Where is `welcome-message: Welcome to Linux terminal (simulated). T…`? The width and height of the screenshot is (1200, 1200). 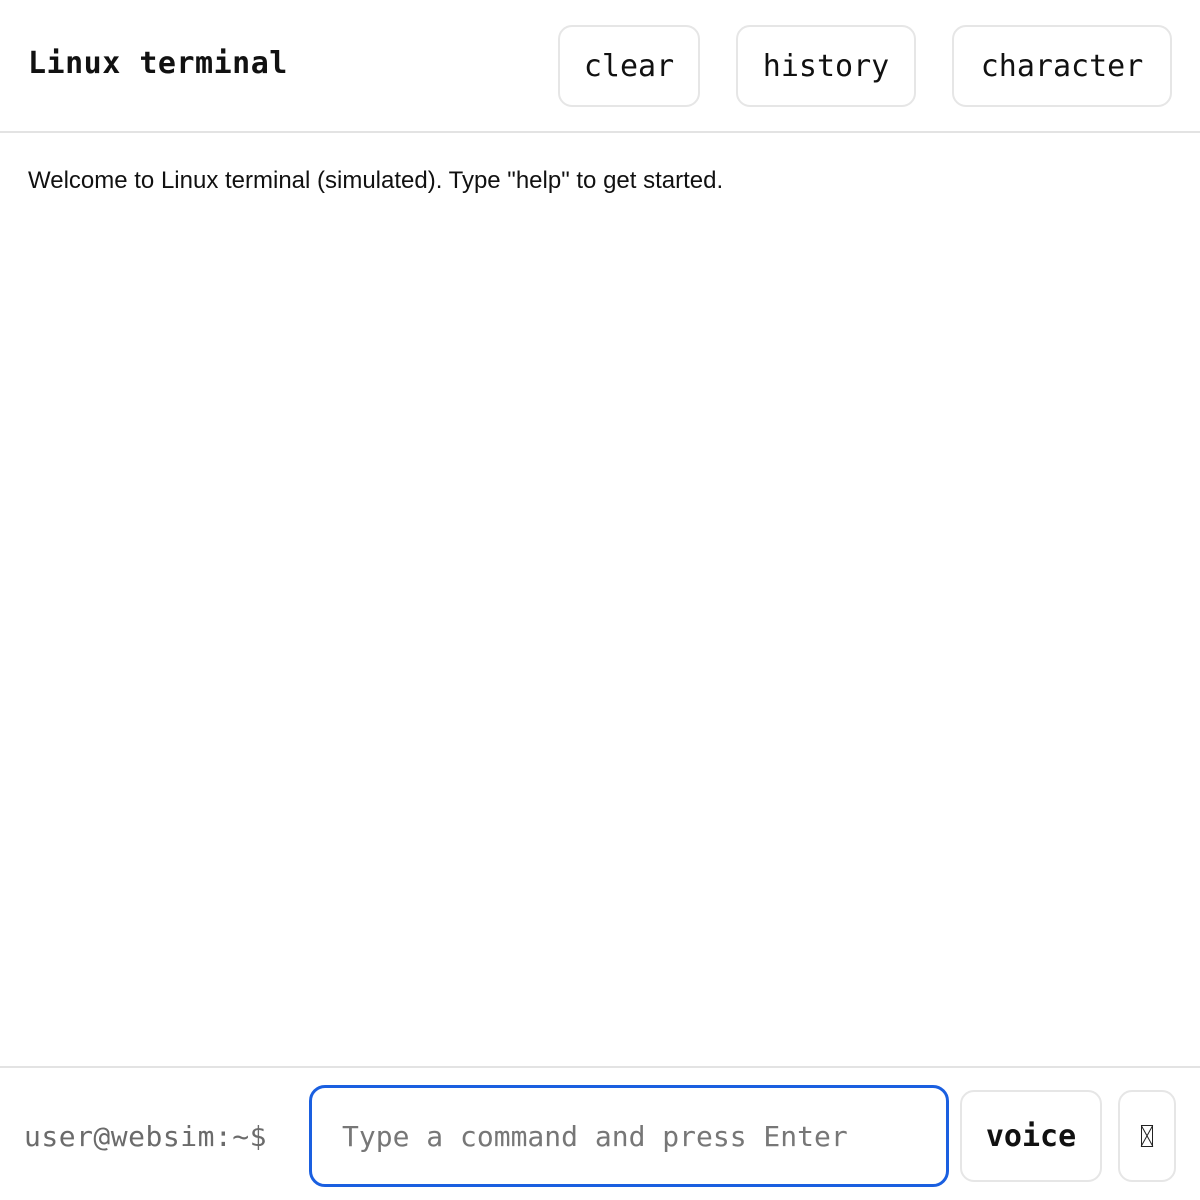 welcome-message: Welcome to Linux terminal (simulated). T… is located at coordinates (376, 180).